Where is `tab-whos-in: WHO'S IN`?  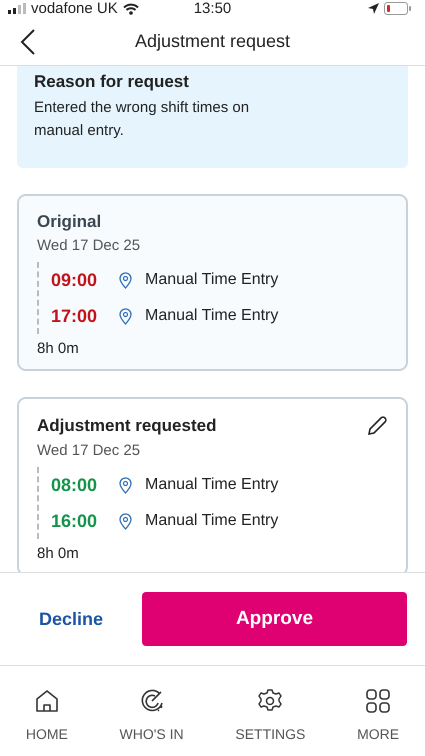 tab-whos-in: WHO'S IN is located at coordinates (152, 715).